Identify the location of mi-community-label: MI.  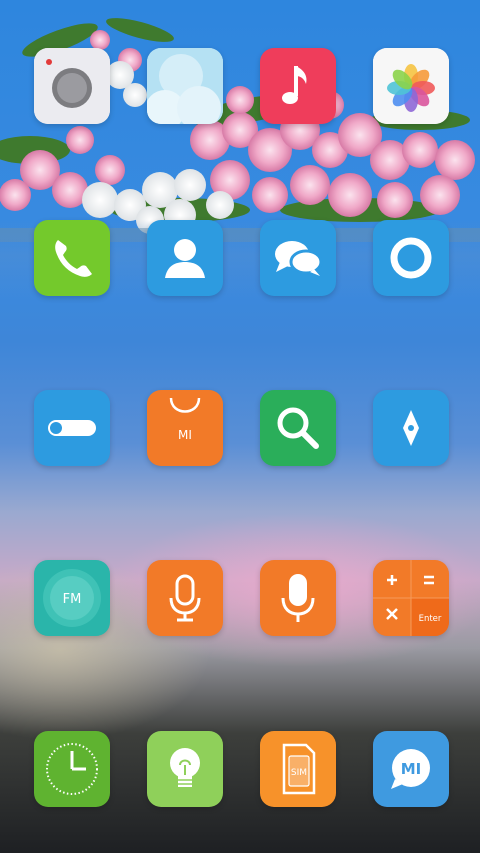
(411, 769).